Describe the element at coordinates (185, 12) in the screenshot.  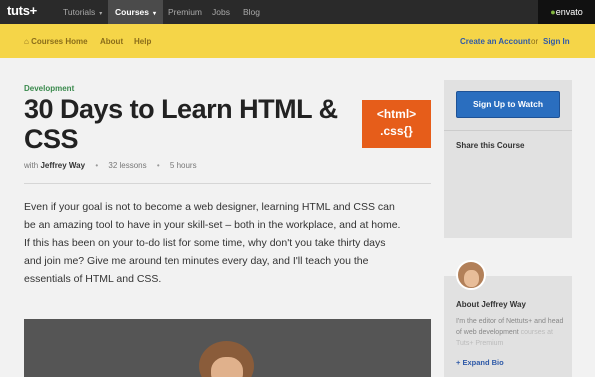
I see `nav-premium: Premium` at that location.